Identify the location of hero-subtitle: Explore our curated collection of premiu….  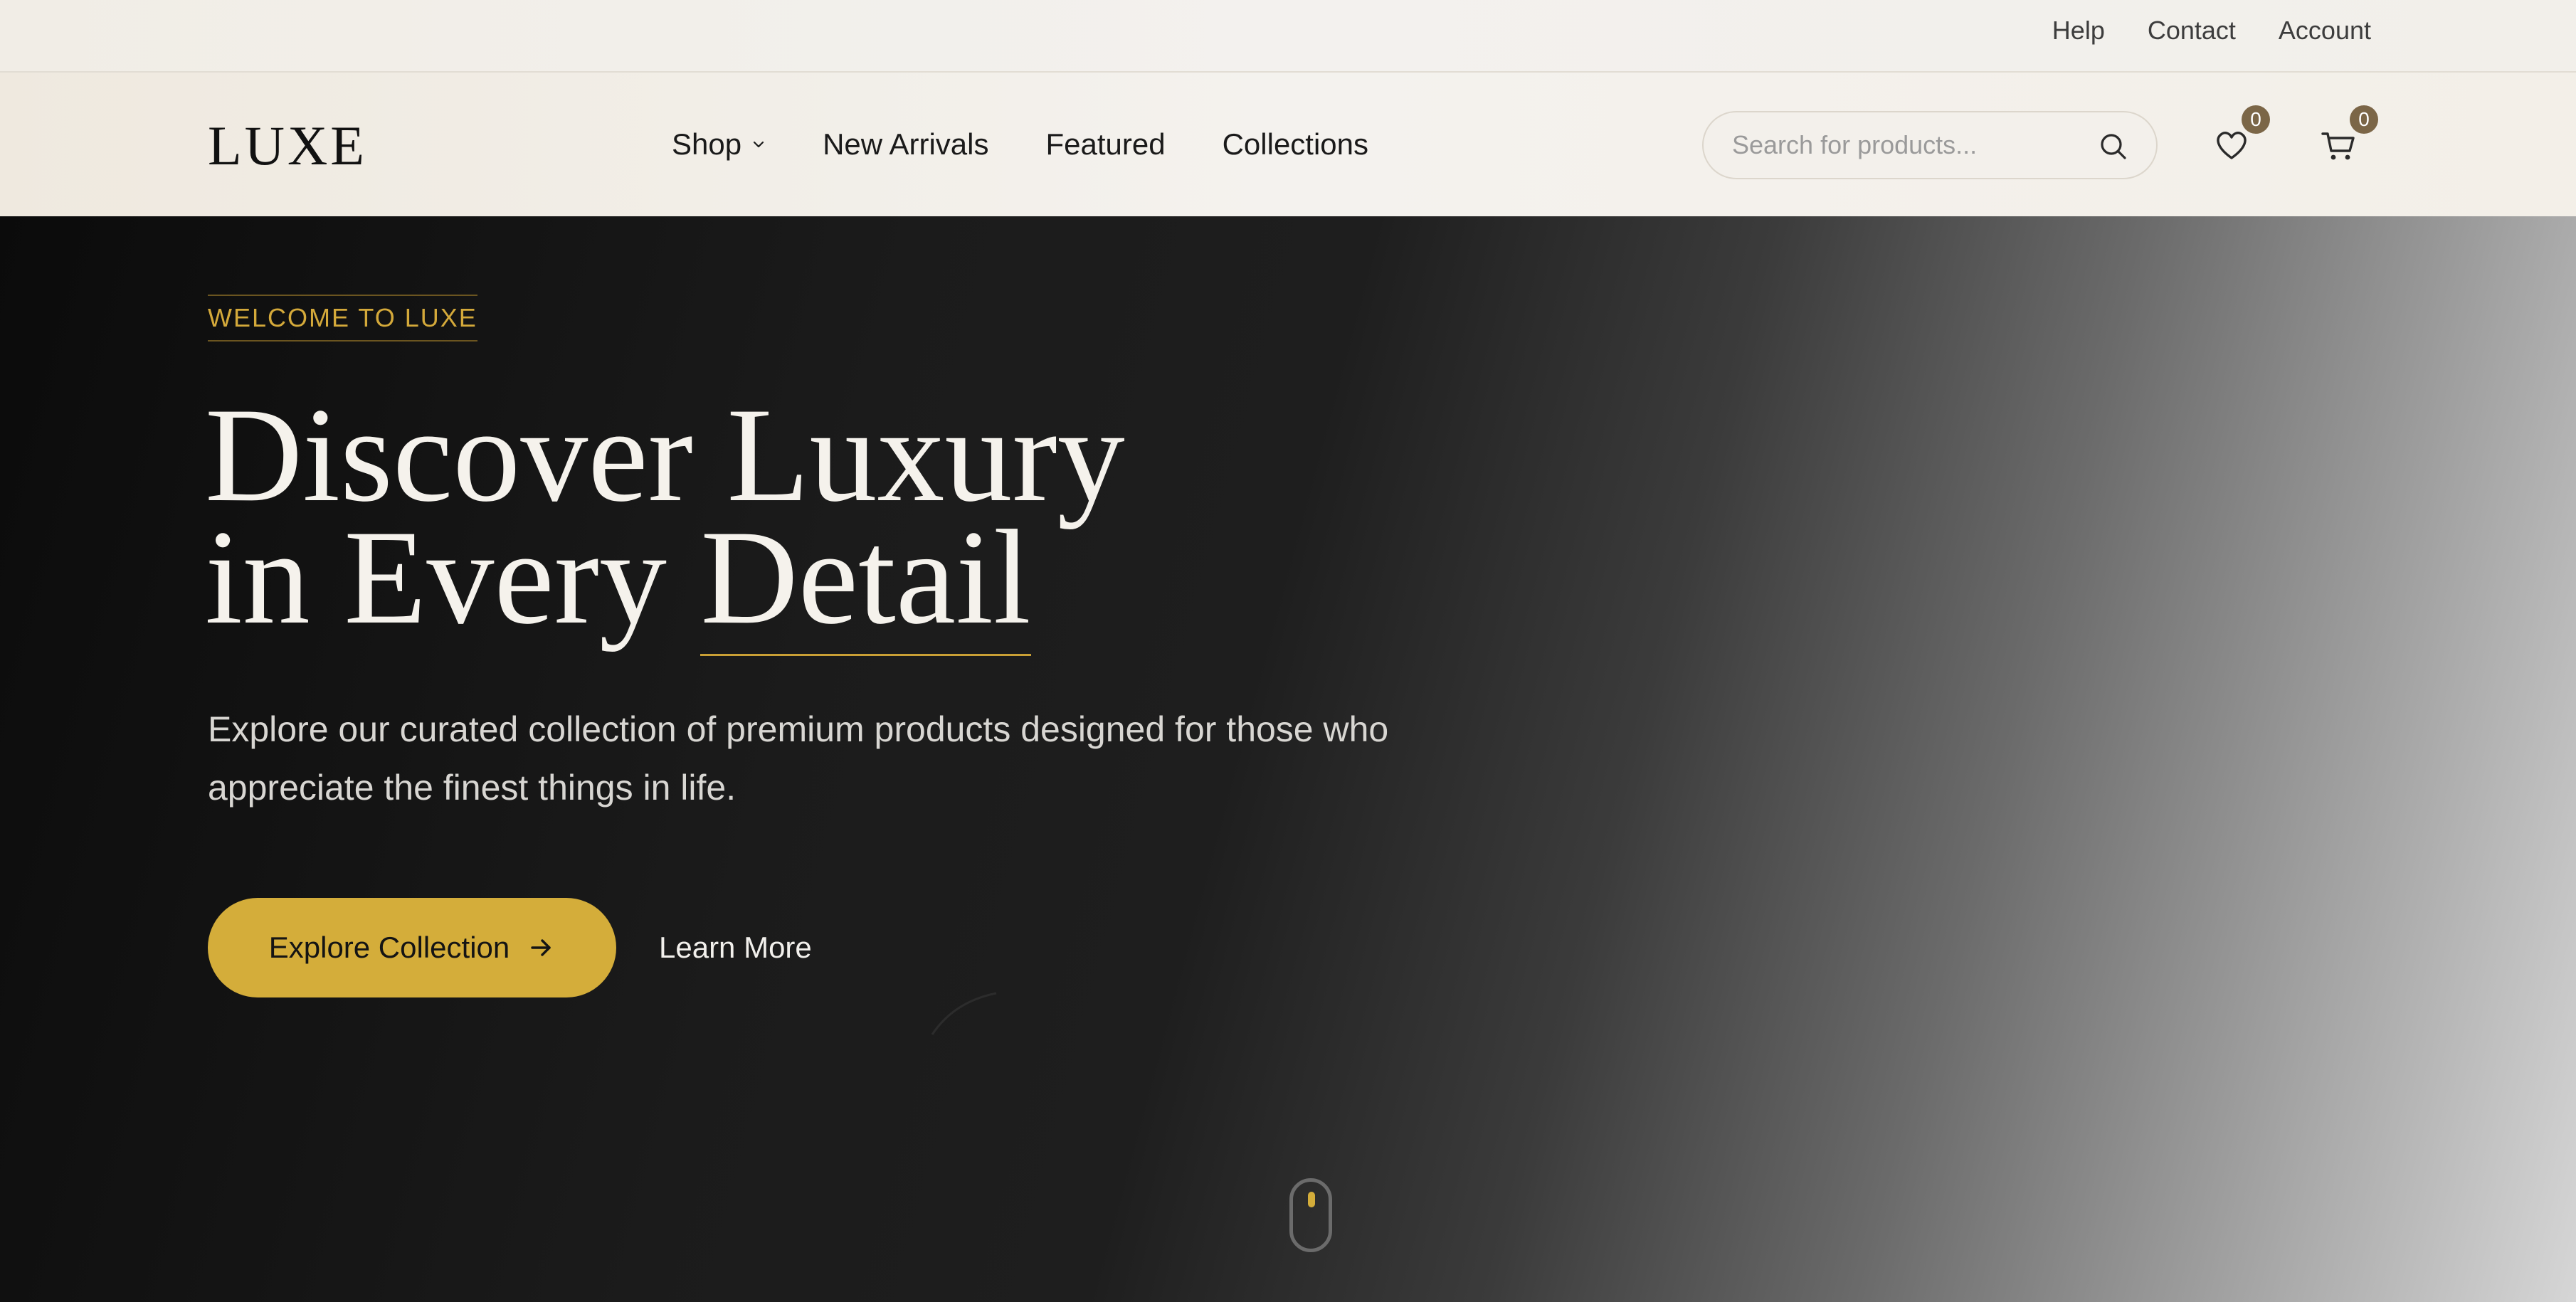
(798, 758).